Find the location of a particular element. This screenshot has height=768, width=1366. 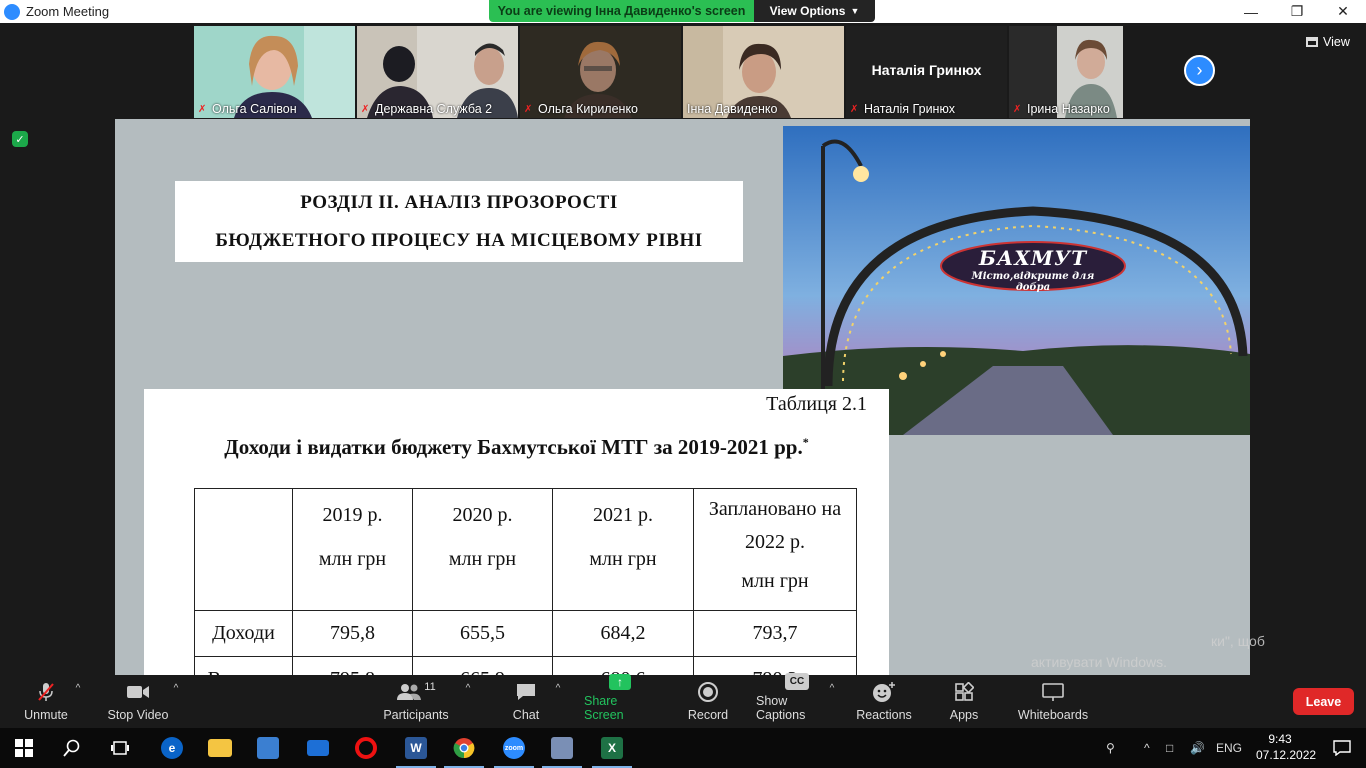

taskbar-excel: X is located at coordinates (612, 748).